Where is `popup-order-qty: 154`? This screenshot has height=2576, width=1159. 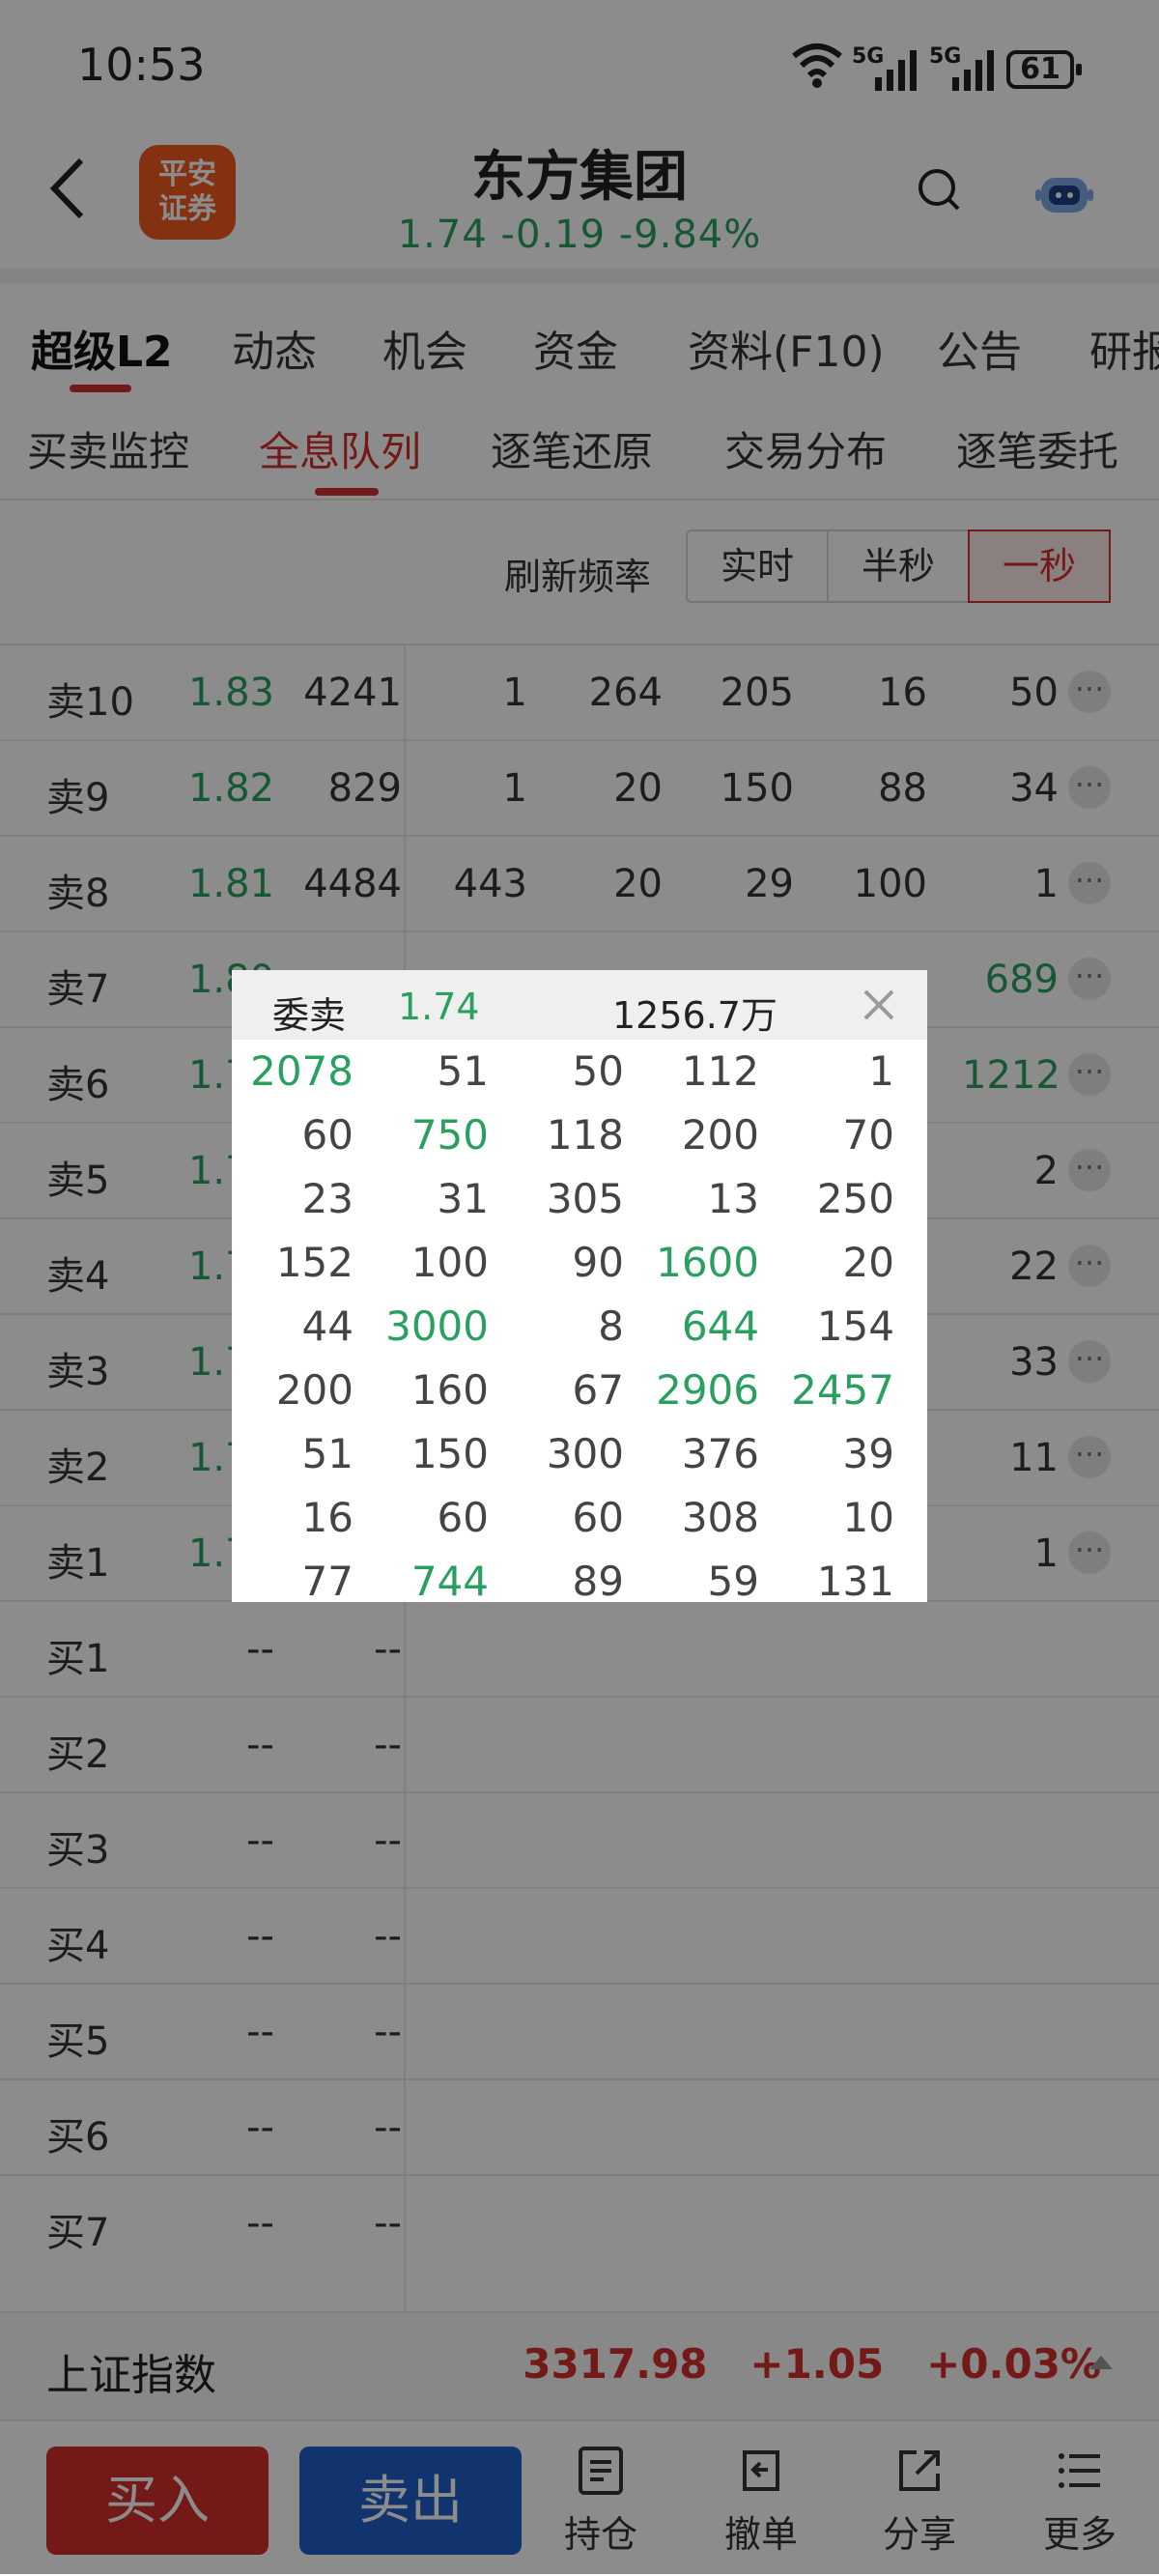
popup-order-qty: 154 is located at coordinates (855, 1326).